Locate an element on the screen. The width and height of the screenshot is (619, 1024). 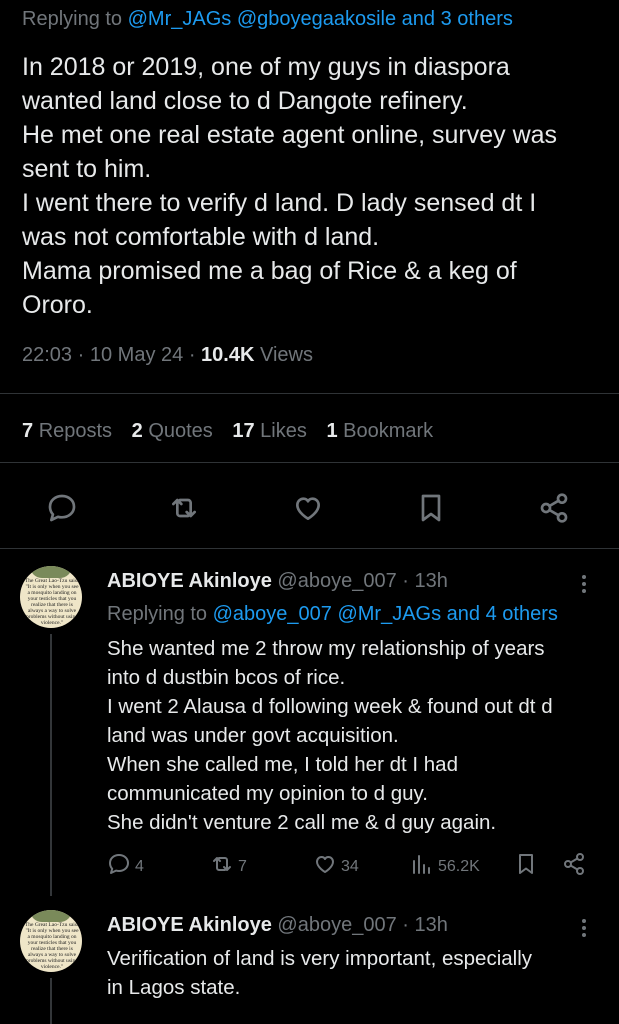
reply-text-line: in Lagos state. is located at coordinates (174, 987).